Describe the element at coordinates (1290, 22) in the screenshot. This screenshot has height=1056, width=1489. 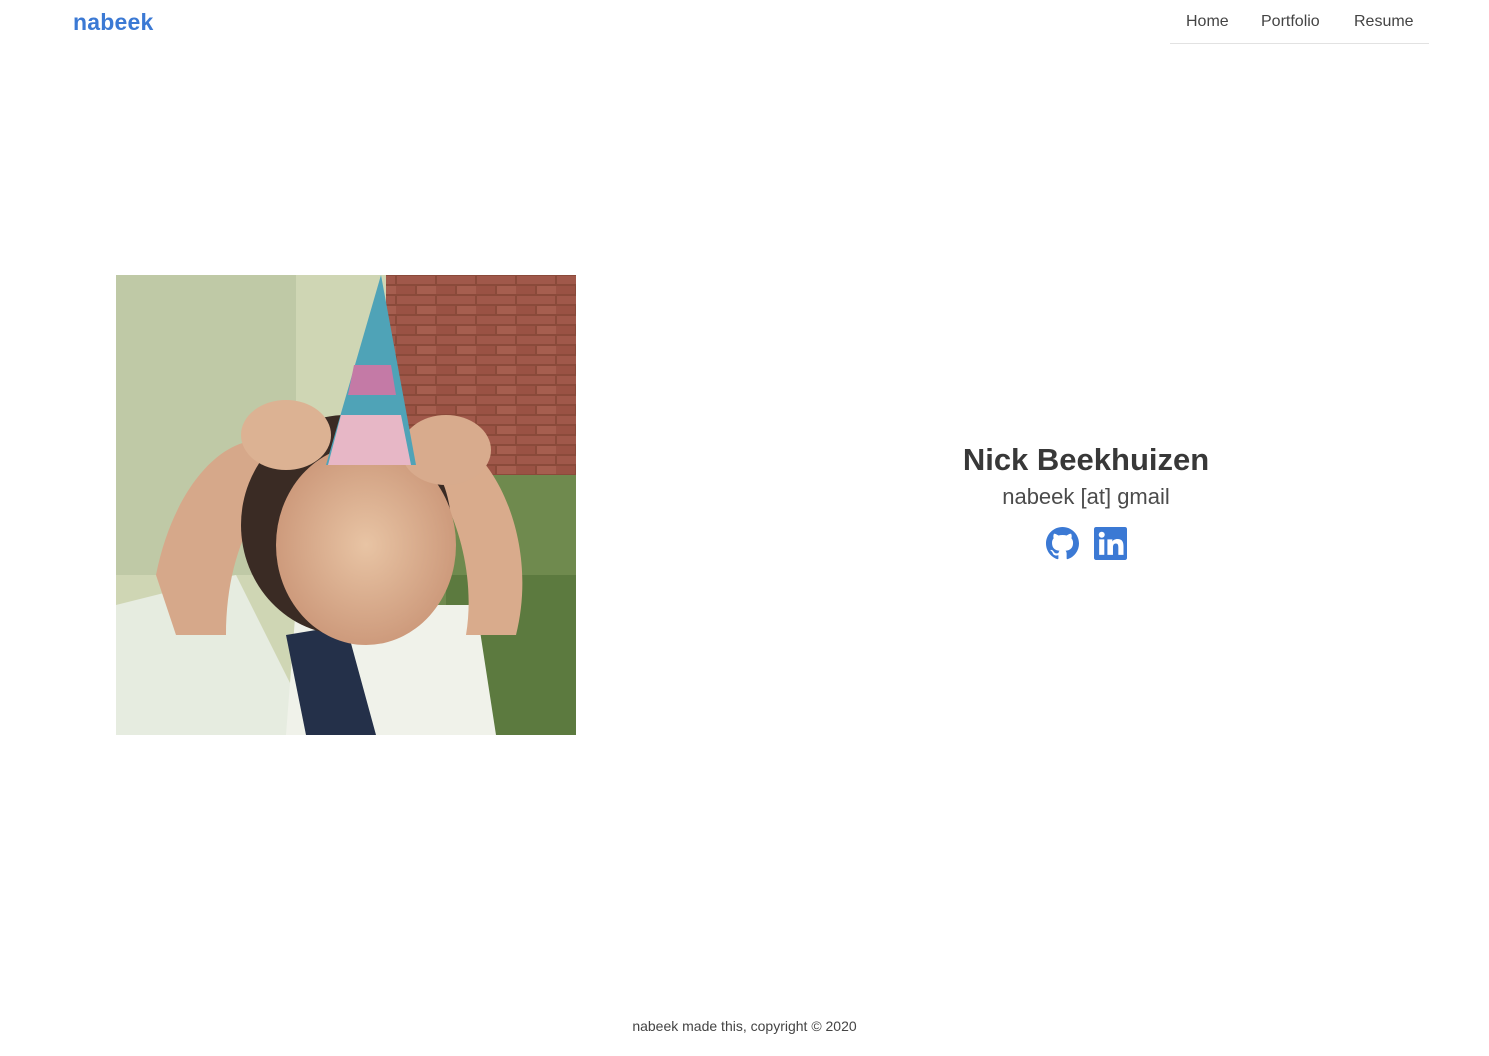
I see `nav-portfolio: Portfolio` at that location.